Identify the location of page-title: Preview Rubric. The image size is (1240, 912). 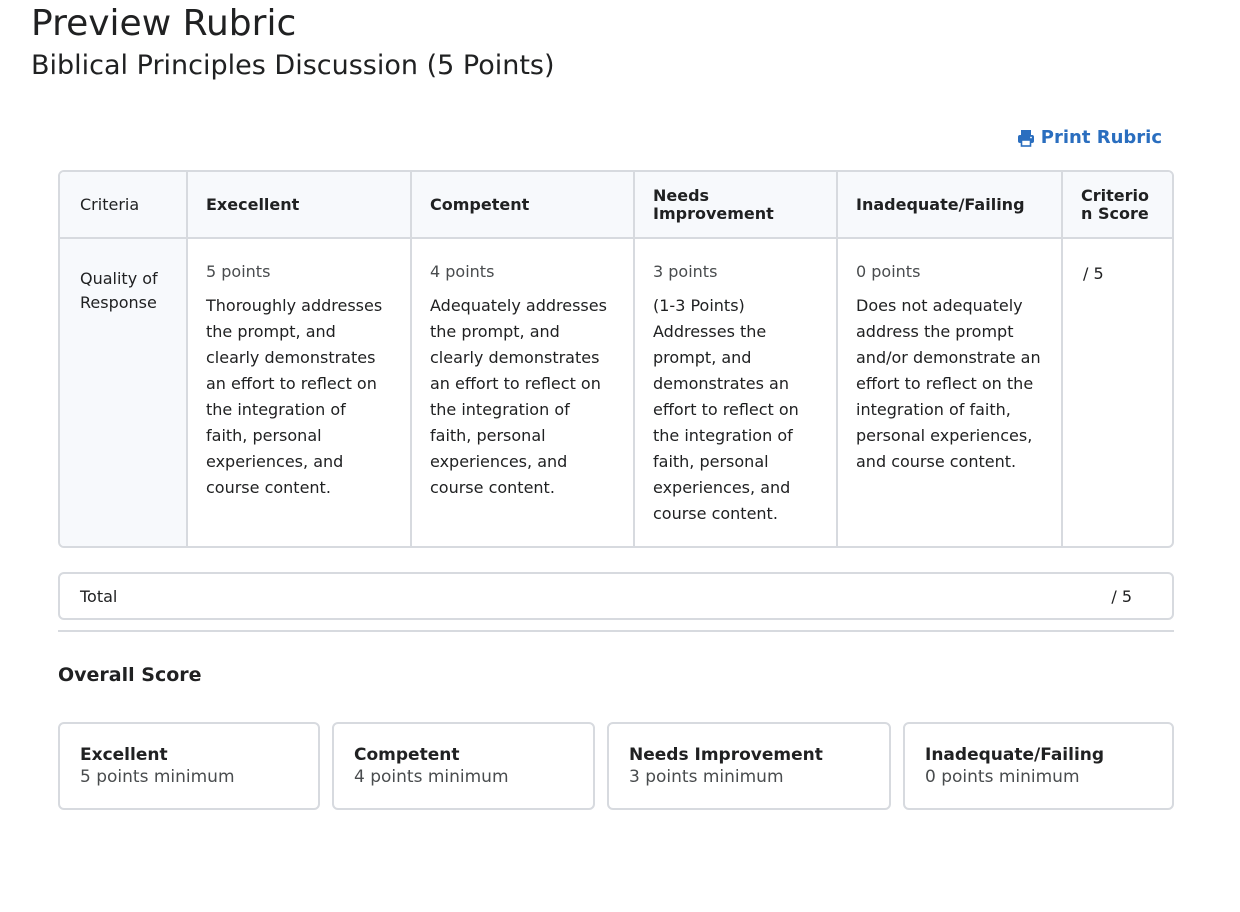
(164, 23).